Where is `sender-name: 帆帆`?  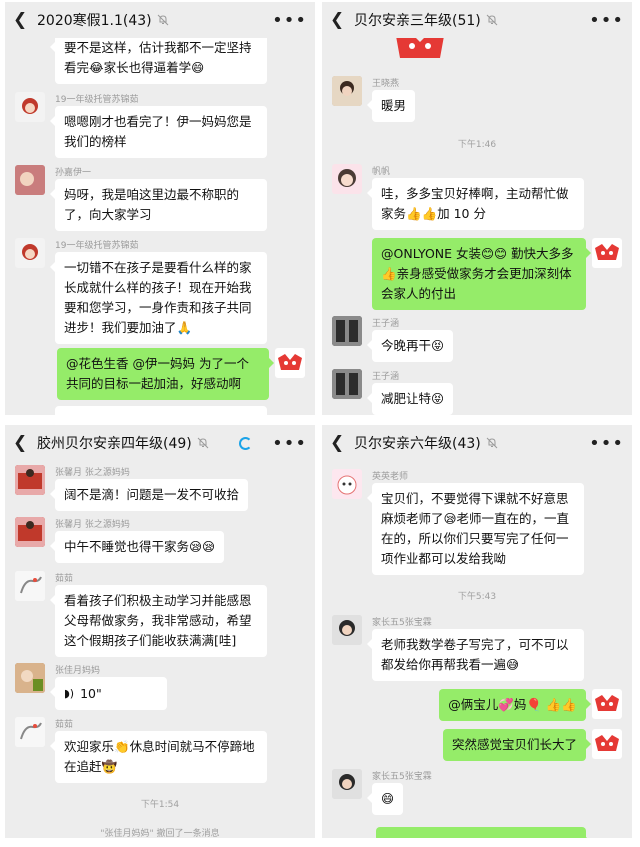
sender-name: 帆帆 is located at coordinates (381, 172).